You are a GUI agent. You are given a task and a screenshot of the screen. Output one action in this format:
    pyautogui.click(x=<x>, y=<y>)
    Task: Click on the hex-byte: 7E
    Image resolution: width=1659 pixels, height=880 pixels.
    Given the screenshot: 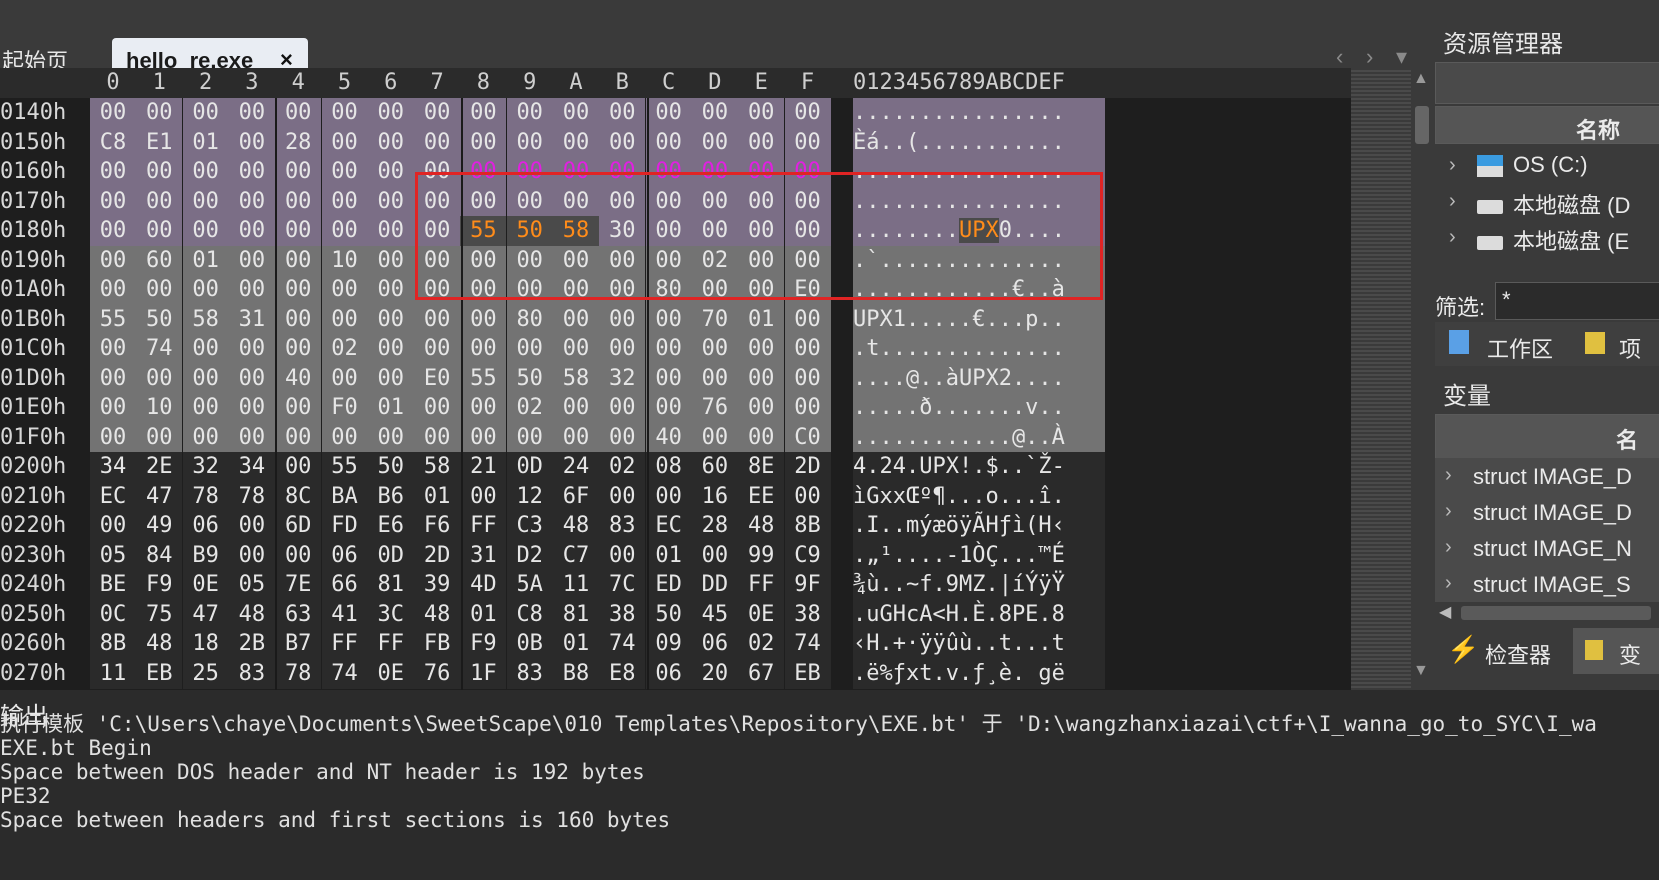 What is the action you would take?
    pyautogui.click(x=298, y=585)
    